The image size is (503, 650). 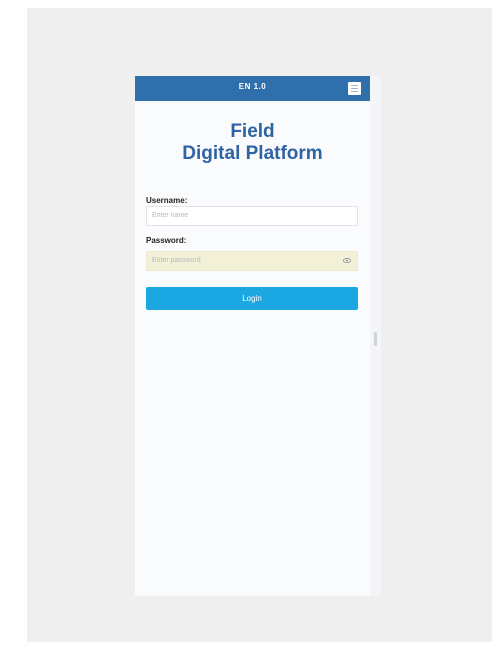 What do you see at coordinates (252, 131) in the screenshot?
I see `title-line-1: Field` at bounding box center [252, 131].